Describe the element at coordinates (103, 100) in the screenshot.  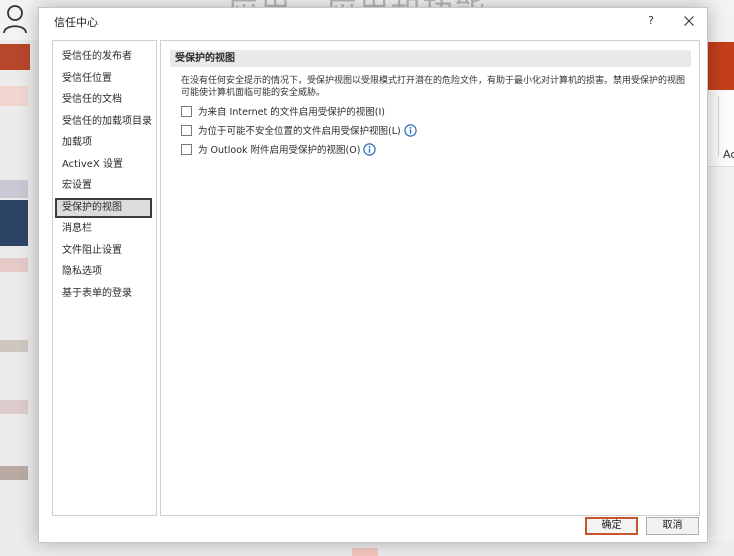
I see `nav-item-trusted-documents: 受信任的文档` at that location.